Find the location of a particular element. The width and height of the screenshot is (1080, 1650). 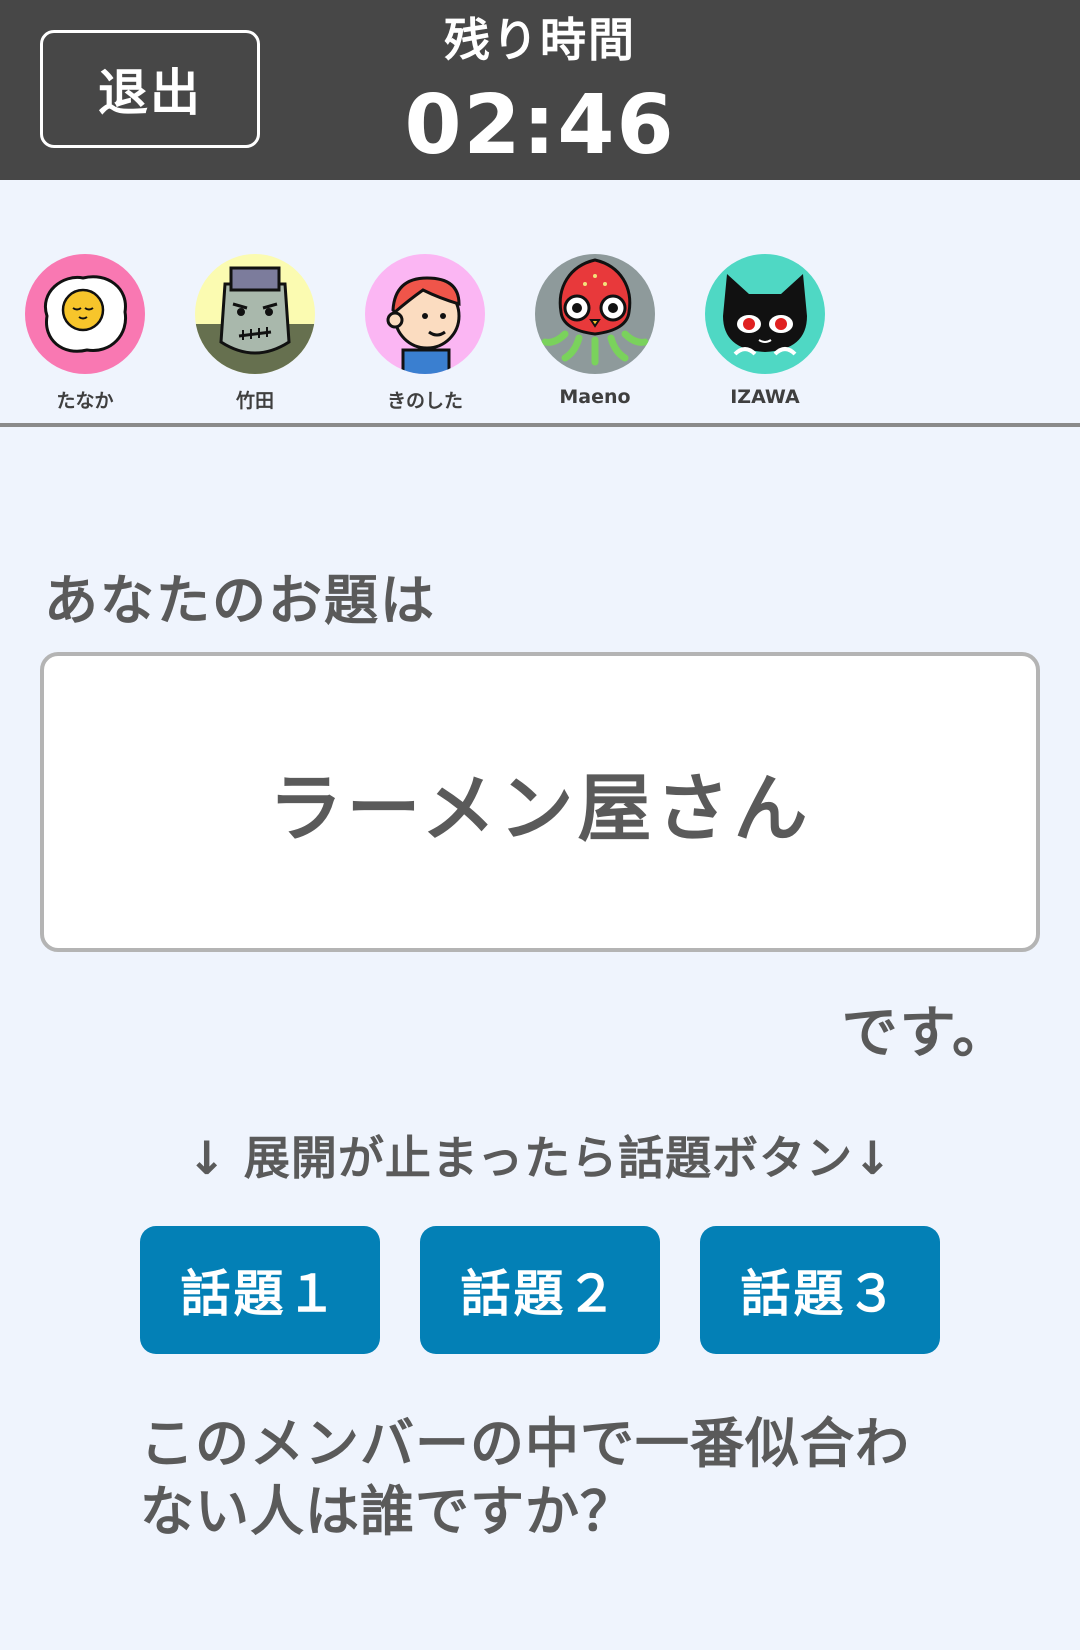

player-name: きのした is located at coordinates (424, 401).